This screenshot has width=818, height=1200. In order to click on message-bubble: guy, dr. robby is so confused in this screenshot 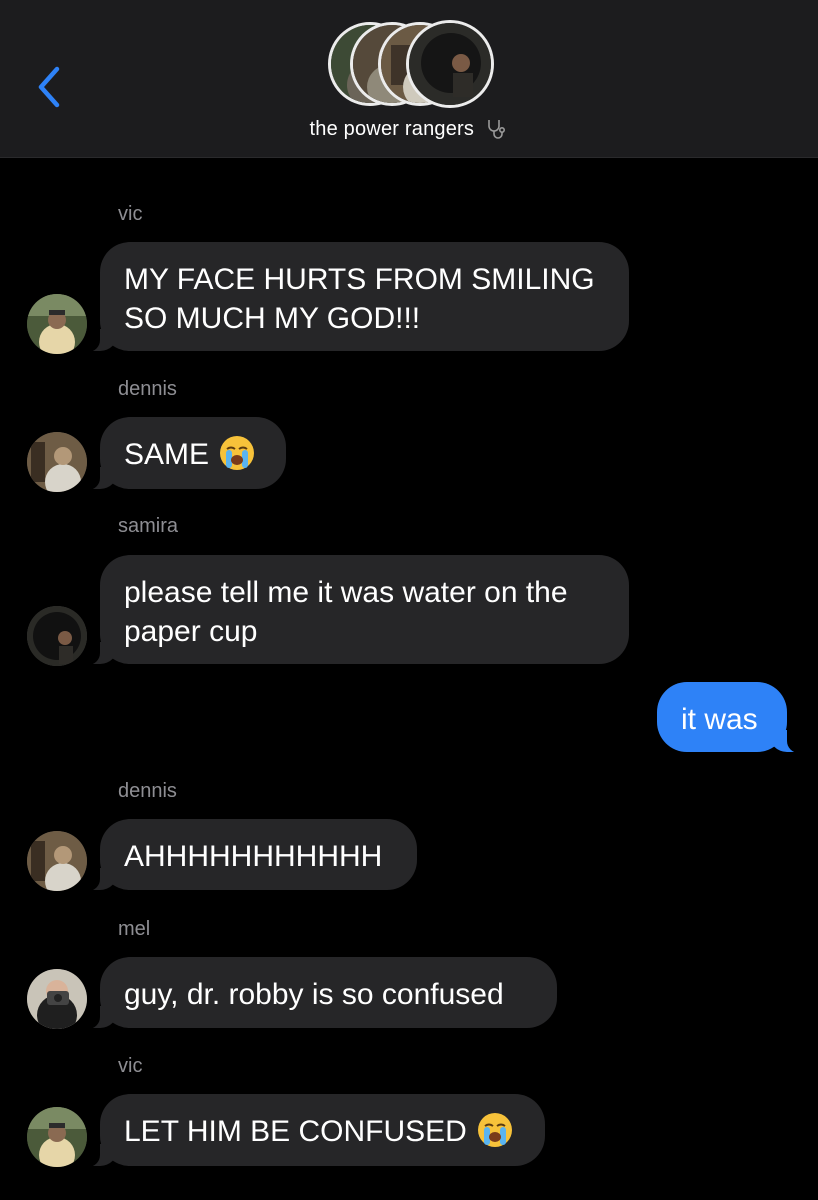, I will do `click(317, 993)`.